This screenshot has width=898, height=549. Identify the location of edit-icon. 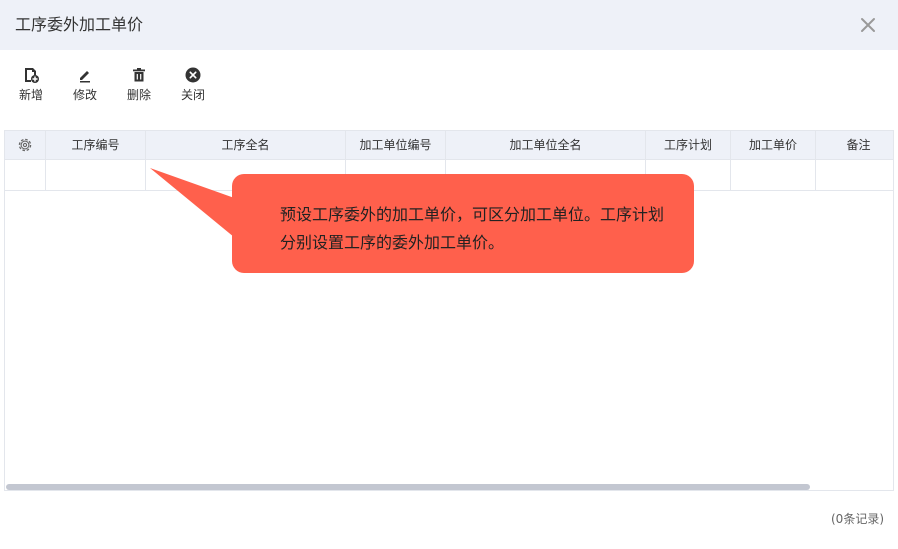
(85, 77).